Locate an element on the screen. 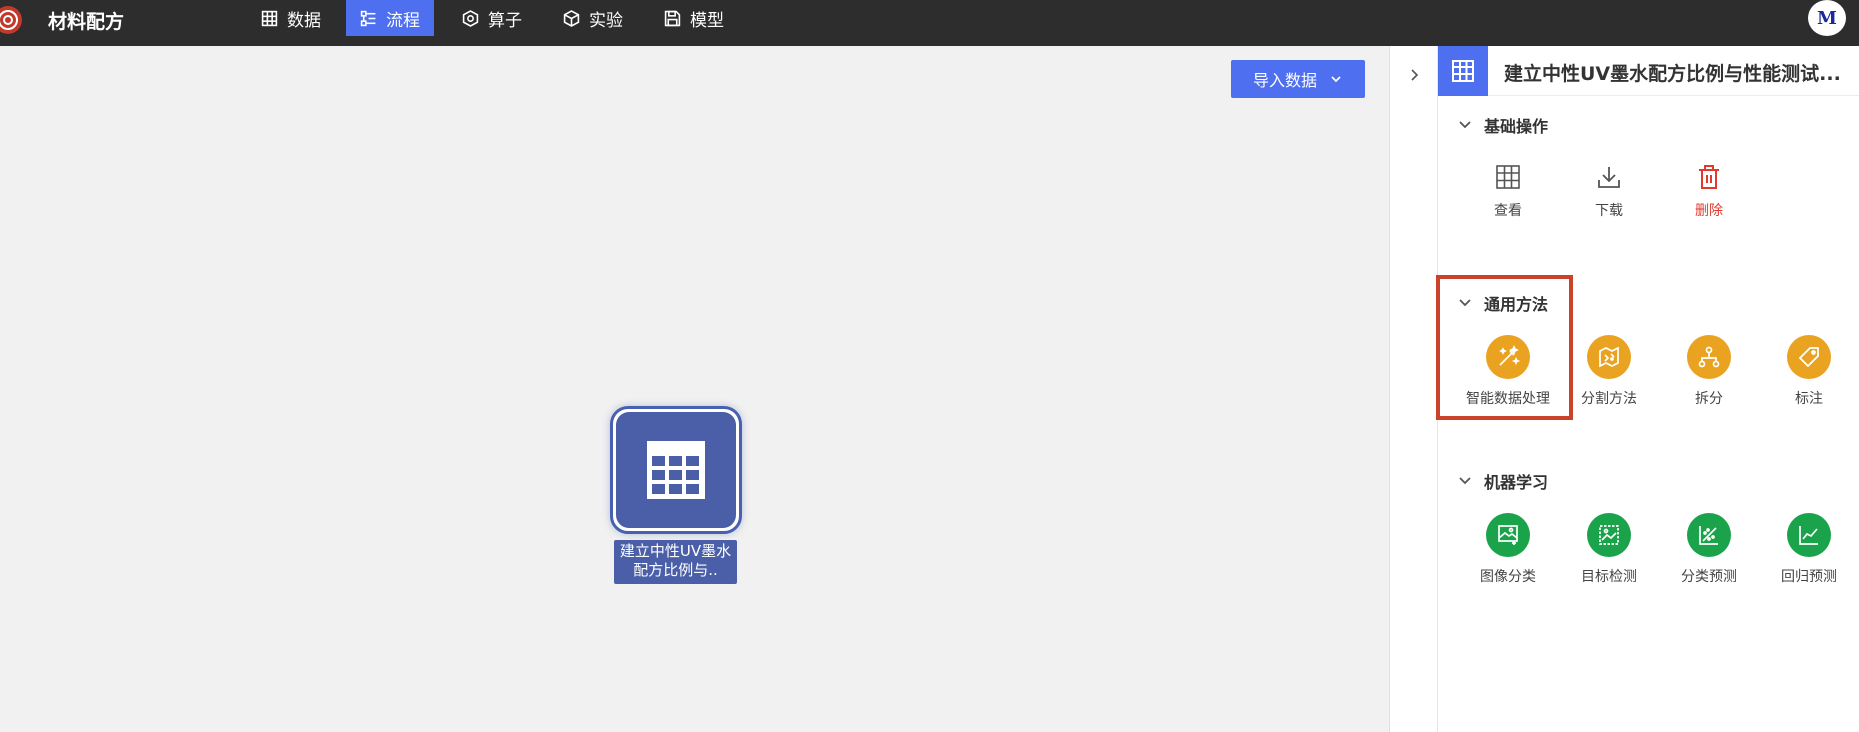  delete-button: 删除 is located at coordinates (1709, 189).